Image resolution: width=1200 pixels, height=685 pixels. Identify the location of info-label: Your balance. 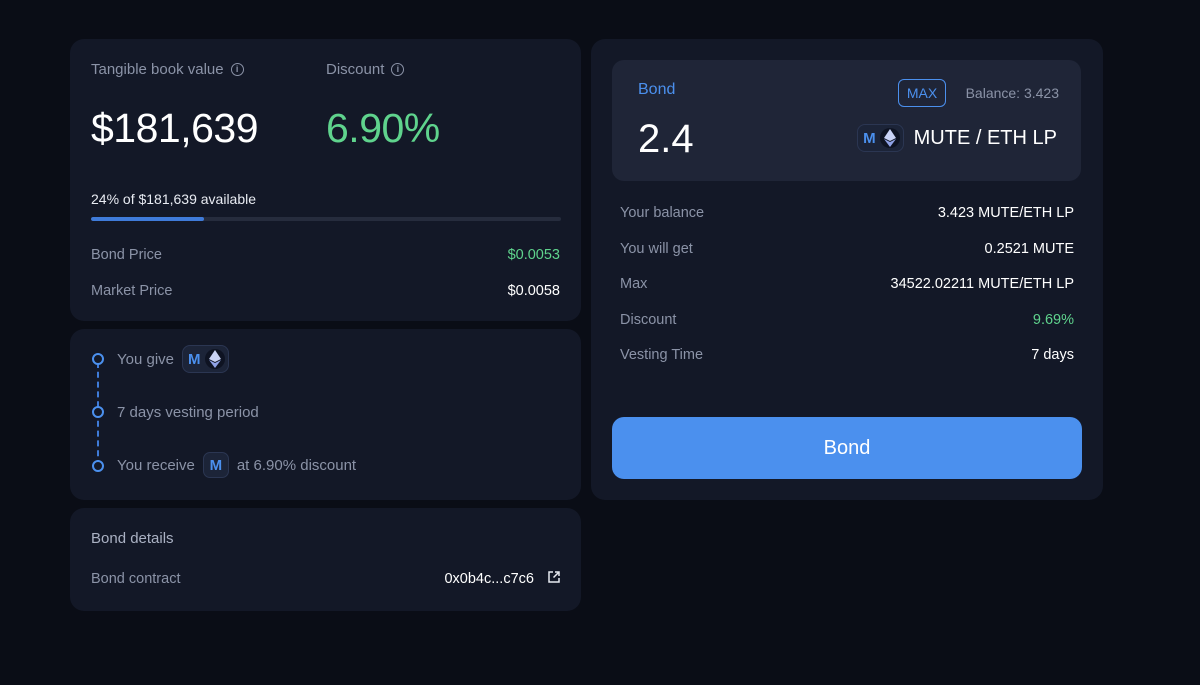
(662, 213).